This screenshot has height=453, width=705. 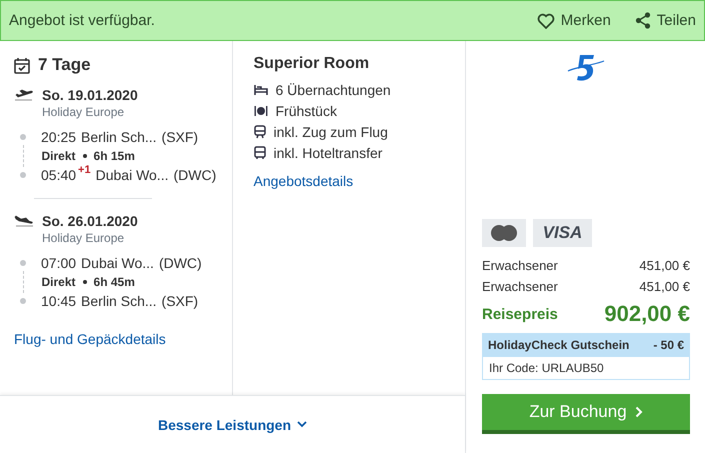 I want to click on offer-details-link: Angebotsdetails, so click(x=304, y=181).